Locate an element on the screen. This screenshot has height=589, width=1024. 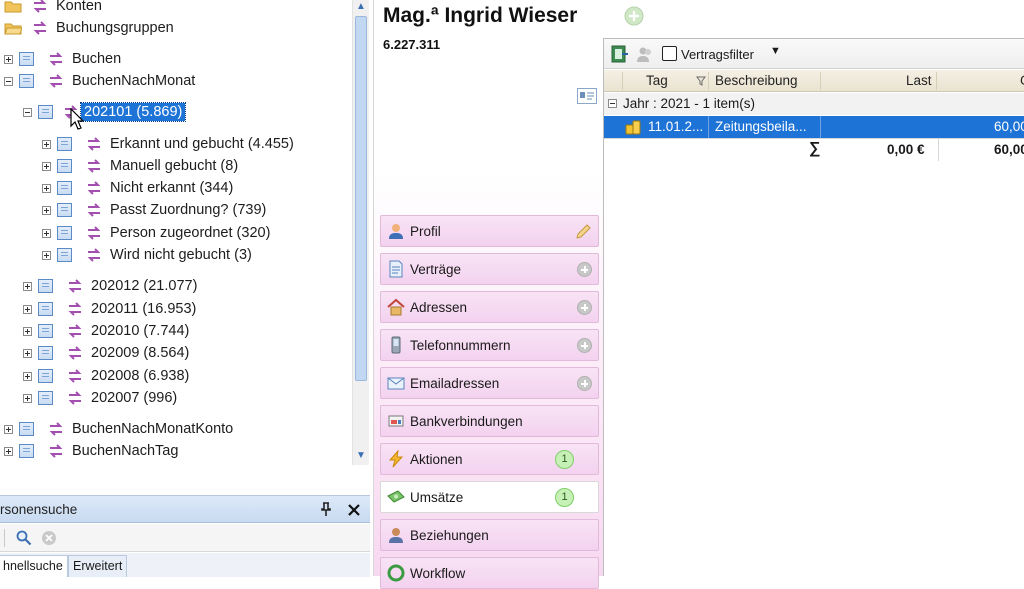
nav-bankverbindungen: Bankverbindungen is located at coordinates (489, 421).